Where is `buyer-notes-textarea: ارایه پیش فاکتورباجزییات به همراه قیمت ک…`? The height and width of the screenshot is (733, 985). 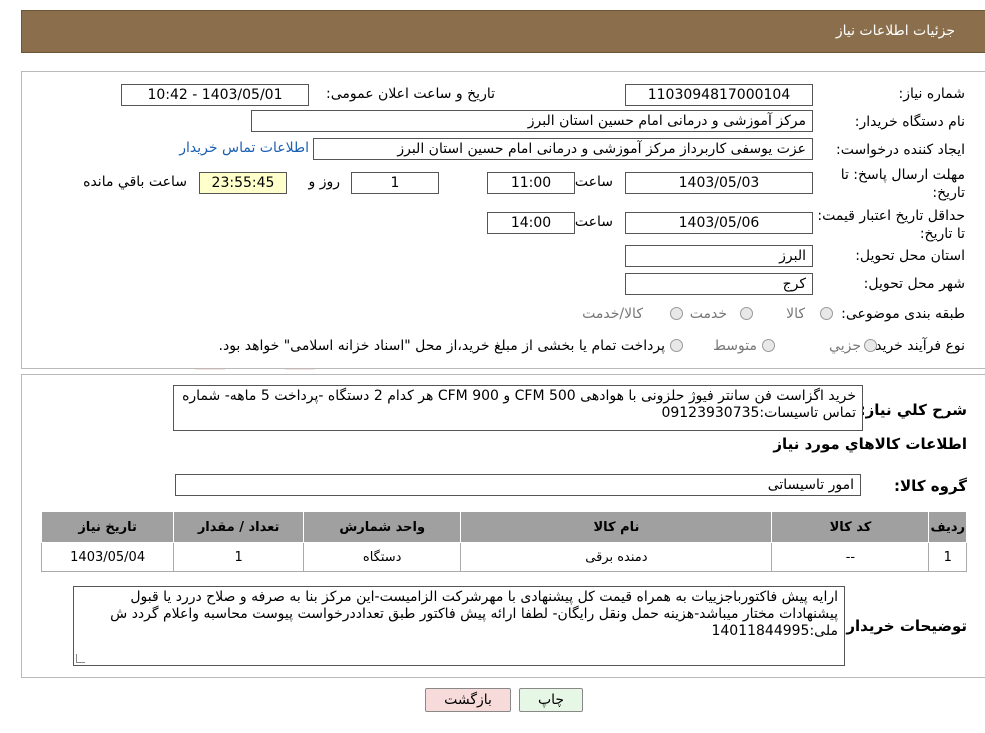 buyer-notes-textarea: ارایه پیش فاکتورباجزییات به همراه قیمت ک… is located at coordinates (459, 626).